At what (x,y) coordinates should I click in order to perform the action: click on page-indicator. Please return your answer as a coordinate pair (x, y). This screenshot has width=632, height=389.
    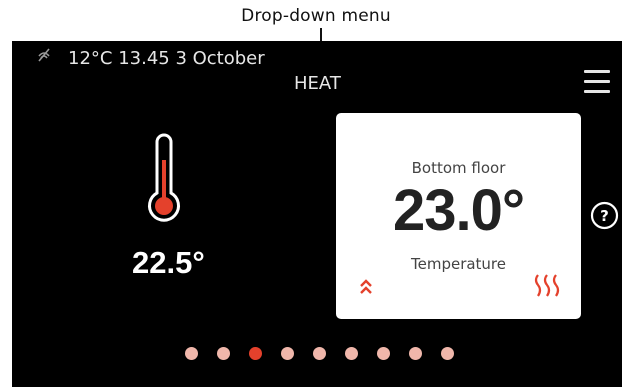
    Looking at the image, I should click on (319, 354).